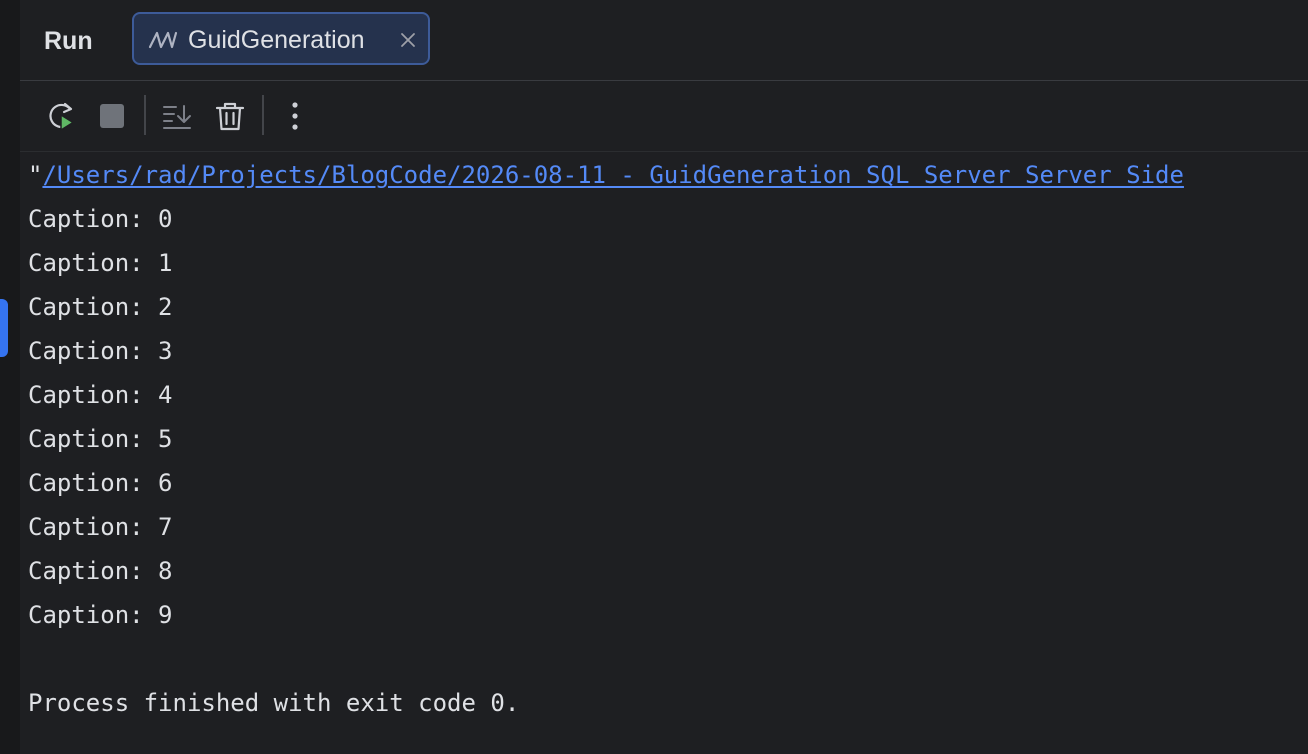  I want to click on dotnet-run-config-icon, so click(163, 40).